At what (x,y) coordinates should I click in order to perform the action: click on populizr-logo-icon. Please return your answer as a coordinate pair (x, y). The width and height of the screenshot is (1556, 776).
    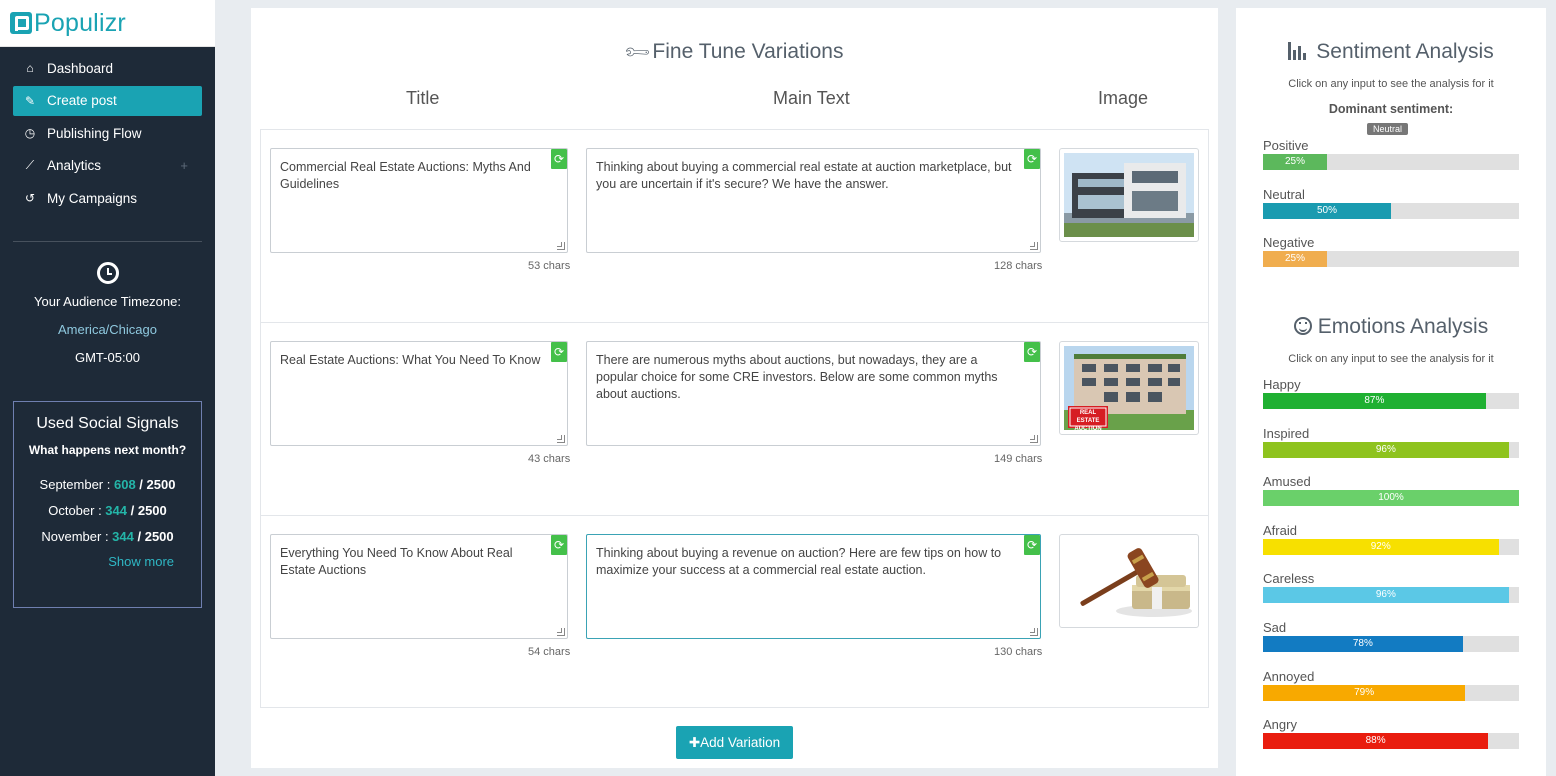
    Looking at the image, I should click on (21, 23).